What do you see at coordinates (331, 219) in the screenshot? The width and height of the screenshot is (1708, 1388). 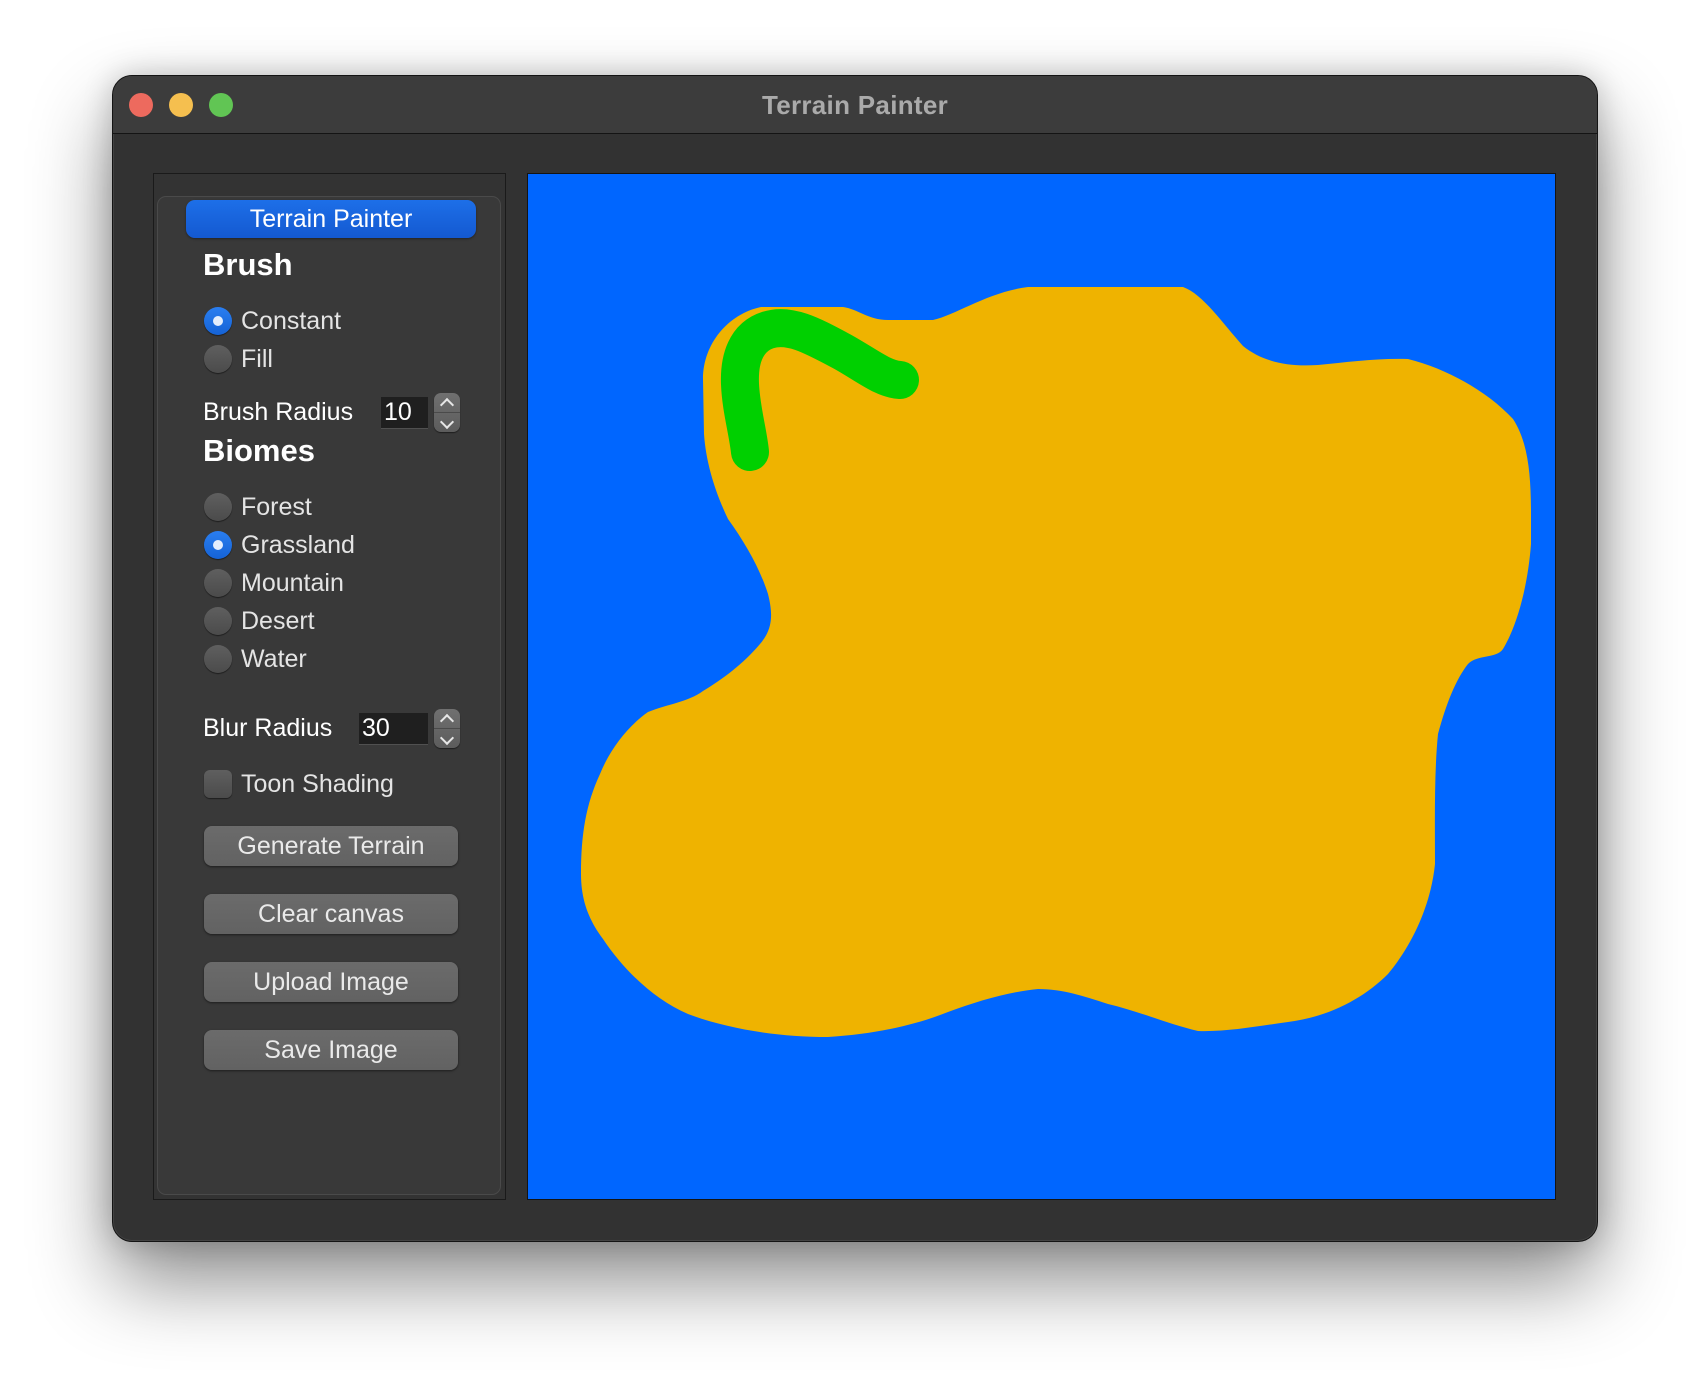 I see `group-title: Terrain Painter` at bounding box center [331, 219].